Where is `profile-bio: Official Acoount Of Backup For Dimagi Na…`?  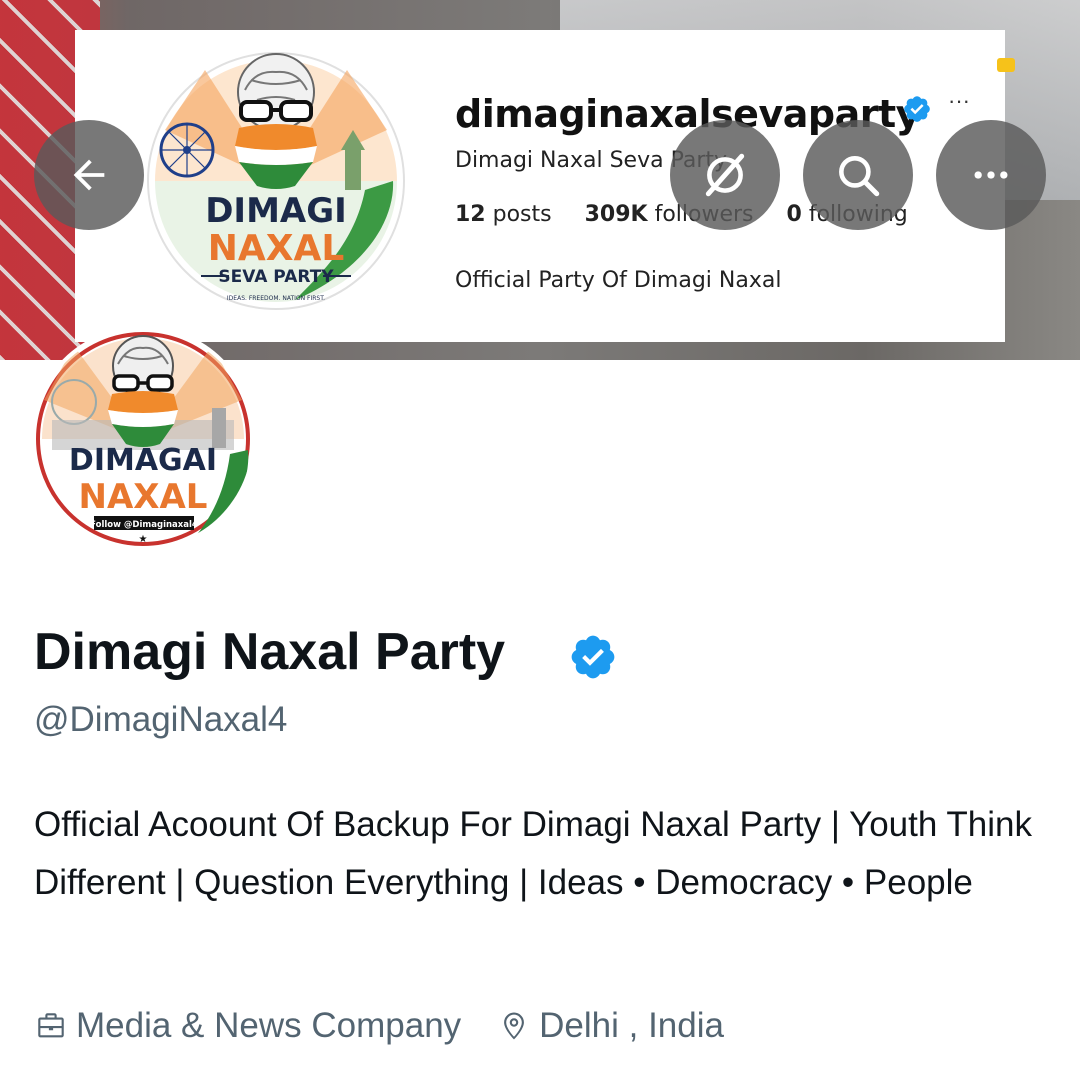
profile-bio: Official Acoount Of Backup For Dimagi Na… is located at coordinates (533, 853).